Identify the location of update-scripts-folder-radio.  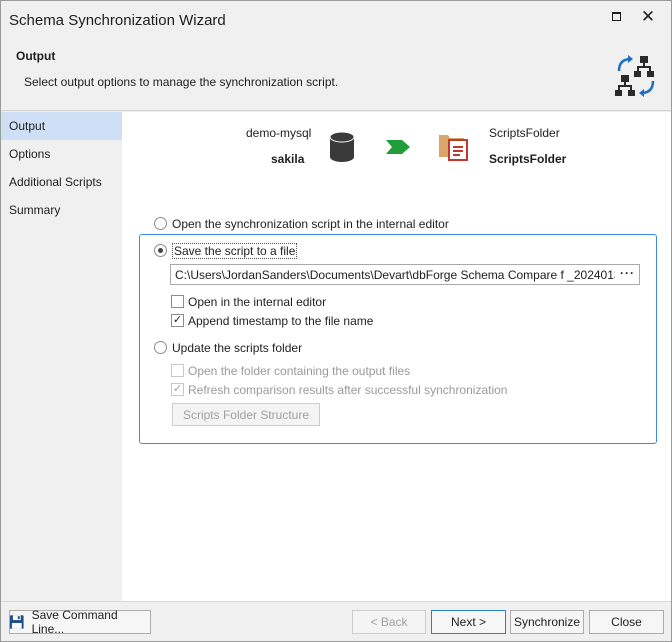
(160, 347).